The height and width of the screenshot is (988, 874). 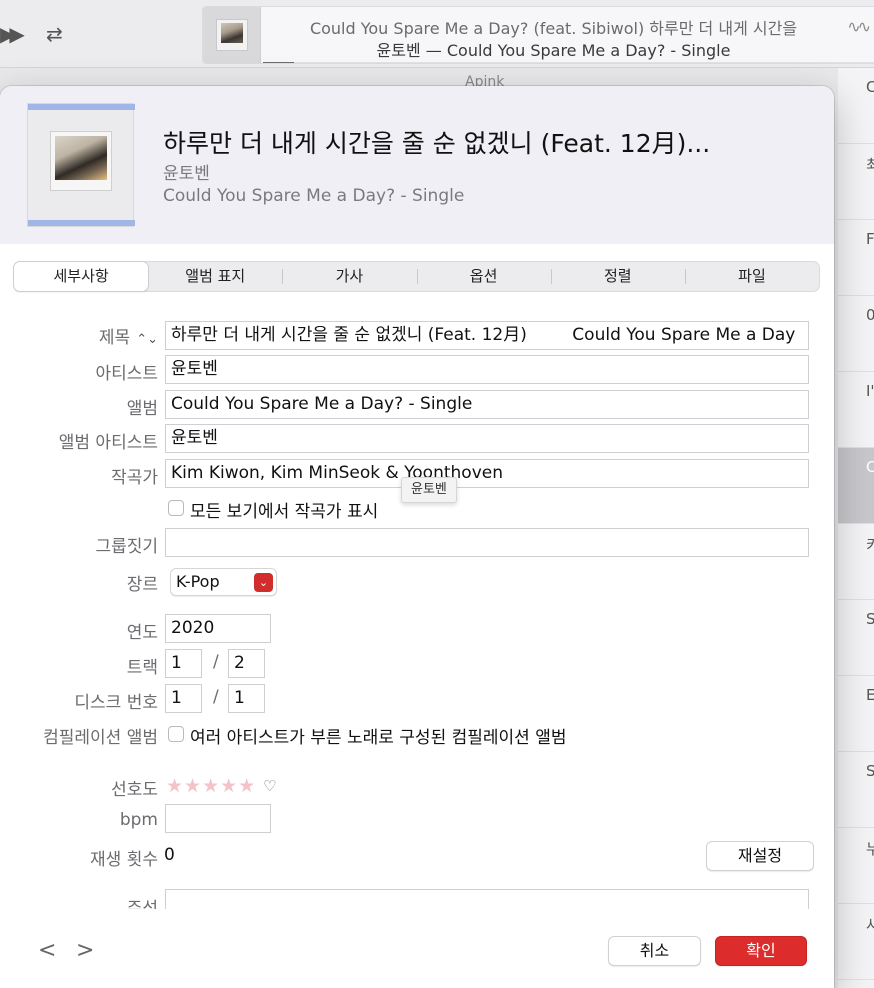 What do you see at coordinates (487, 542) in the screenshot?
I see `grouping-field` at bounding box center [487, 542].